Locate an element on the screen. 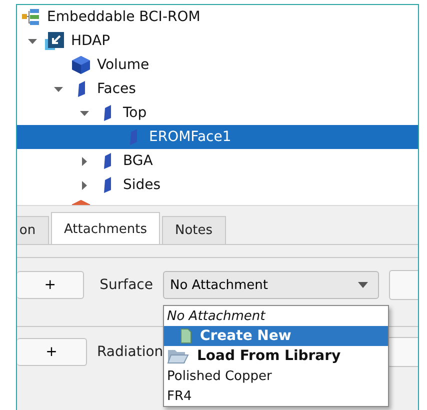 This screenshot has height=410, width=427. tree-item: EROMFace1 is located at coordinates (217, 137).